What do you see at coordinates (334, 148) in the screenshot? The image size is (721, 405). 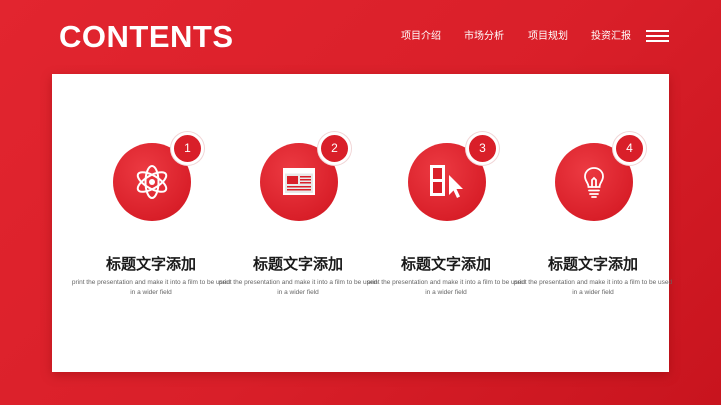 I see `card-number-badge: 2` at bounding box center [334, 148].